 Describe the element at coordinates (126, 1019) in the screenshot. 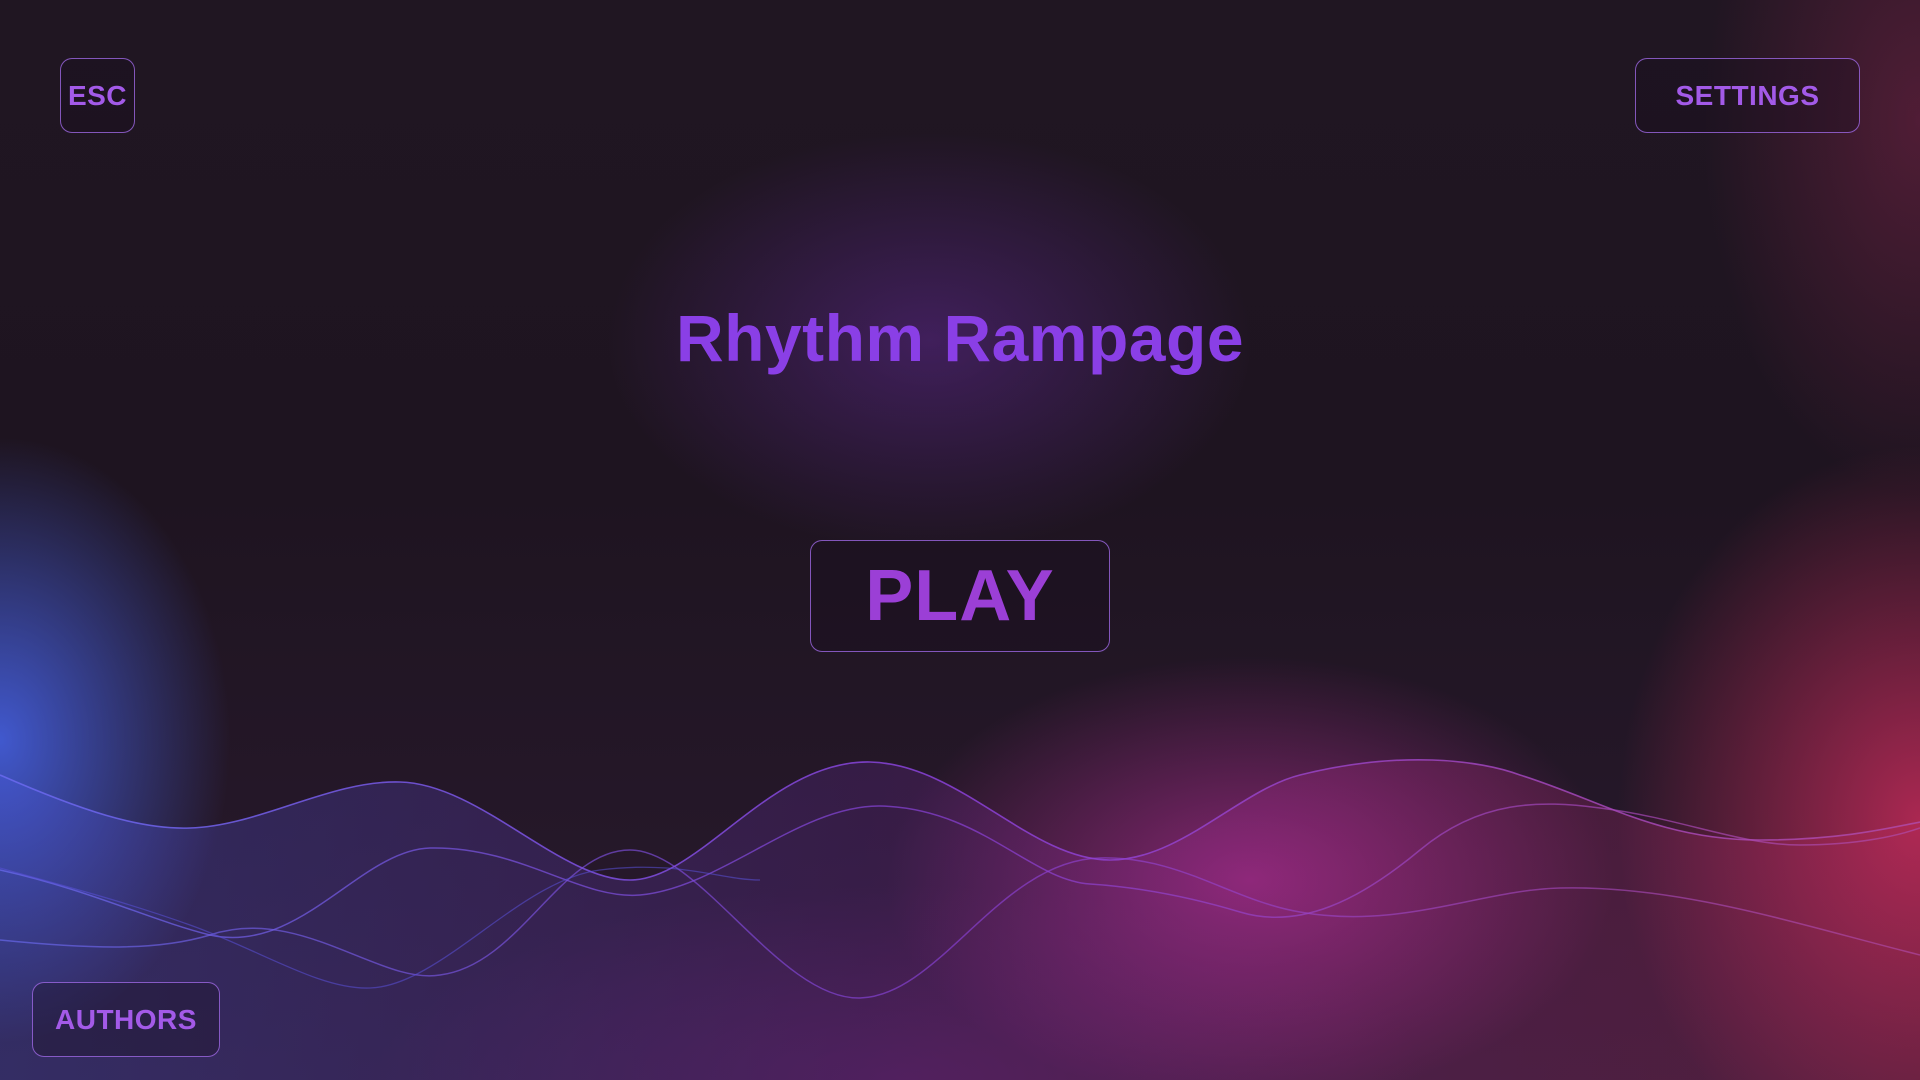

I see `authors-button: AUTHORS` at that location.